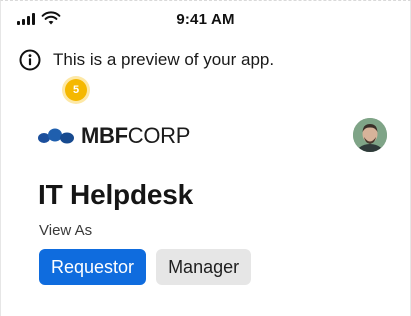 The width and height of the screenshot is (411, 316). I want to click on avatar-image, so click(370, 135).